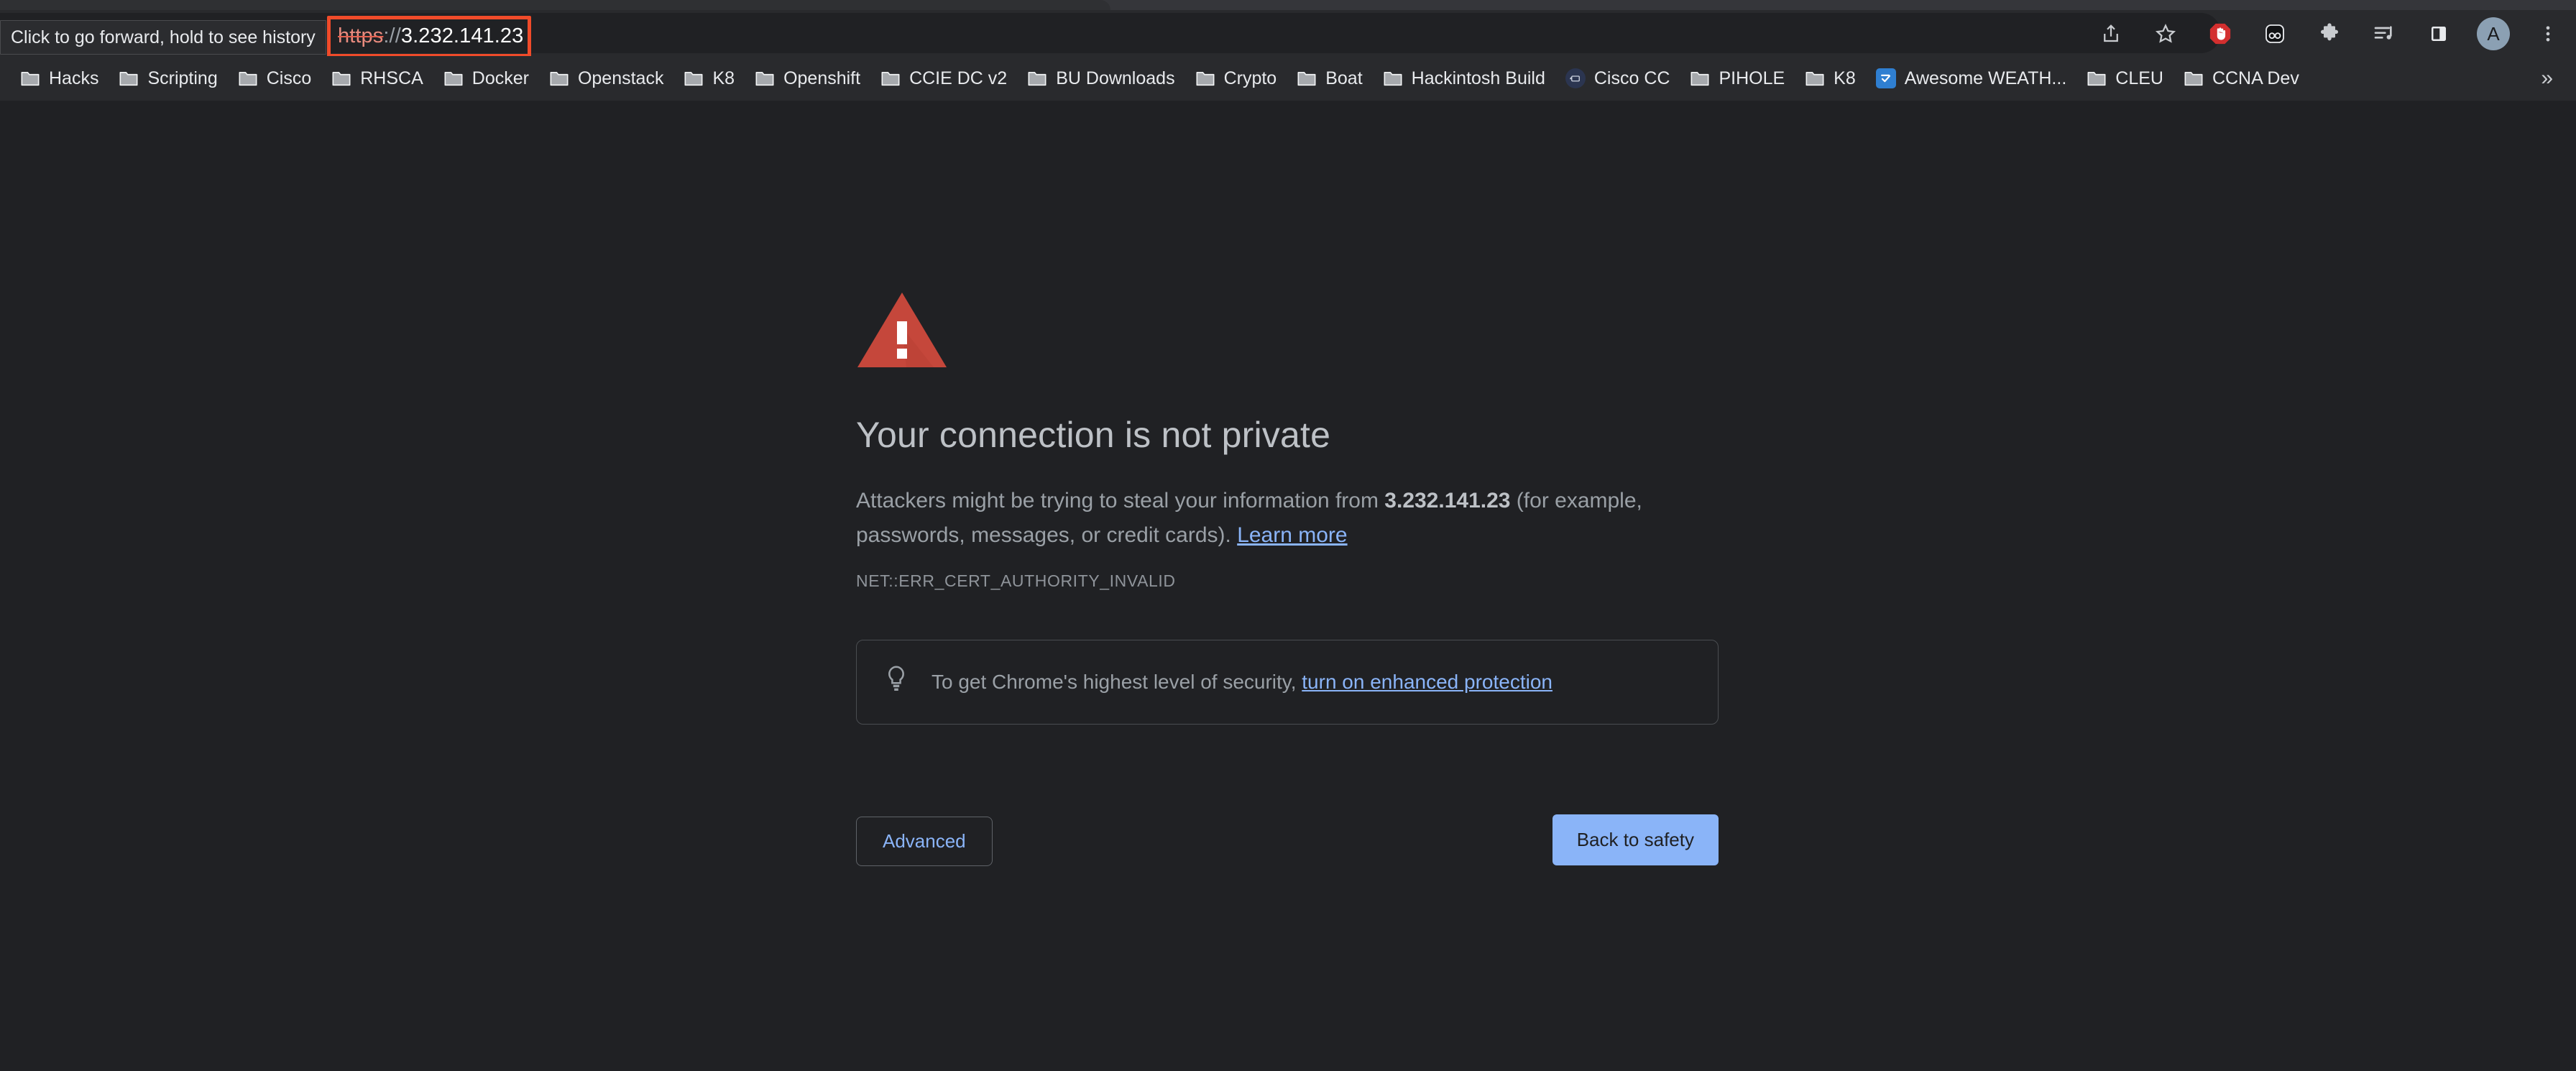 The height and width of the screenshot is (1071, 2576). I want to click on bookmark-openshift: Openshift, so click(807, 78).